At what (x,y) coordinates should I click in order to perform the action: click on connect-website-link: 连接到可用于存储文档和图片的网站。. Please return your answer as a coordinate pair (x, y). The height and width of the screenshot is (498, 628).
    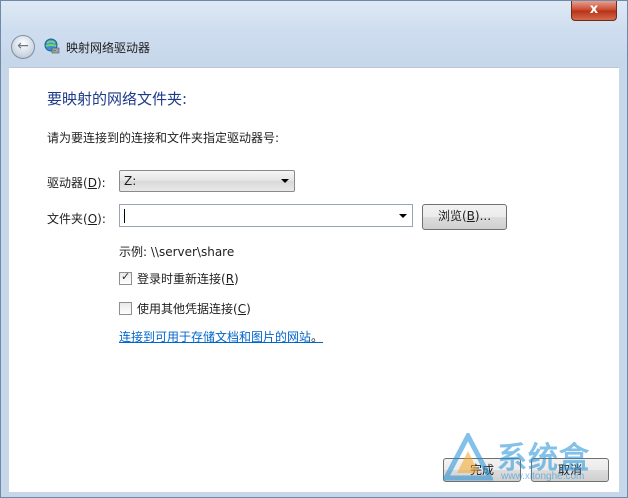
    Looking at the image, I should click on (221, 336).